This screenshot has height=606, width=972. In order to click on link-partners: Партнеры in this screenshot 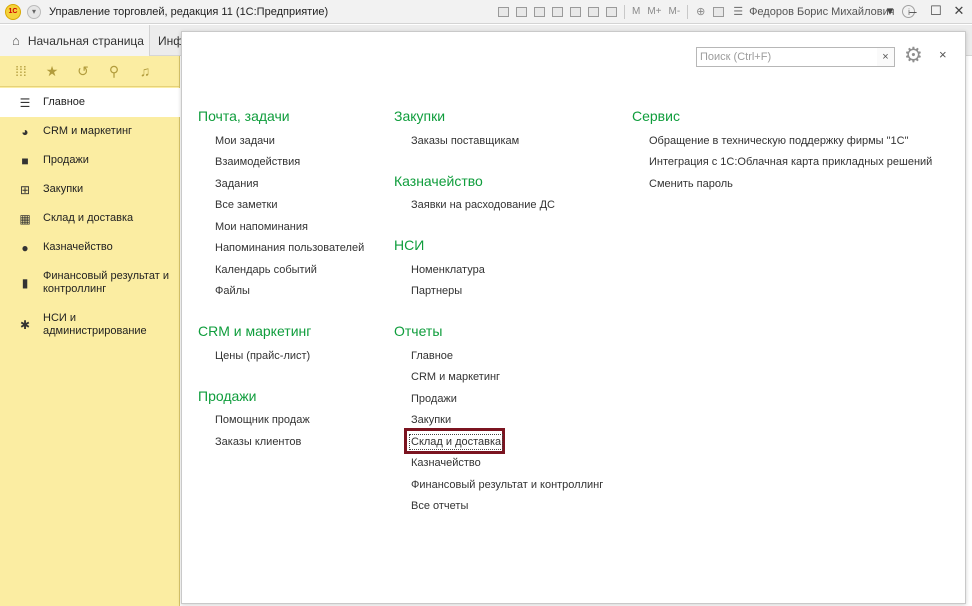, I will do `click(436, 291)`.